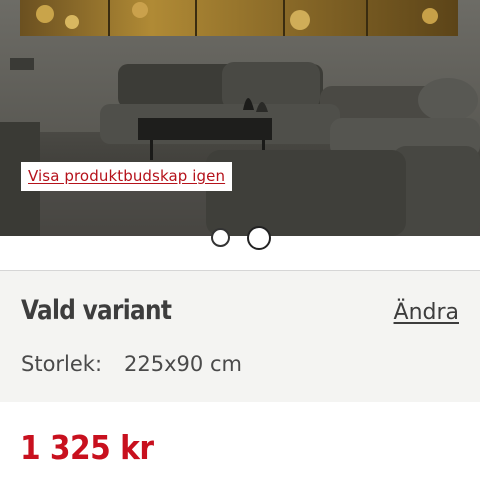 This screenshot has width=480, height=480. Describe the element at coordinates (96, 310) in the screenshot. I see `variant-title: Vald variant` at that location.